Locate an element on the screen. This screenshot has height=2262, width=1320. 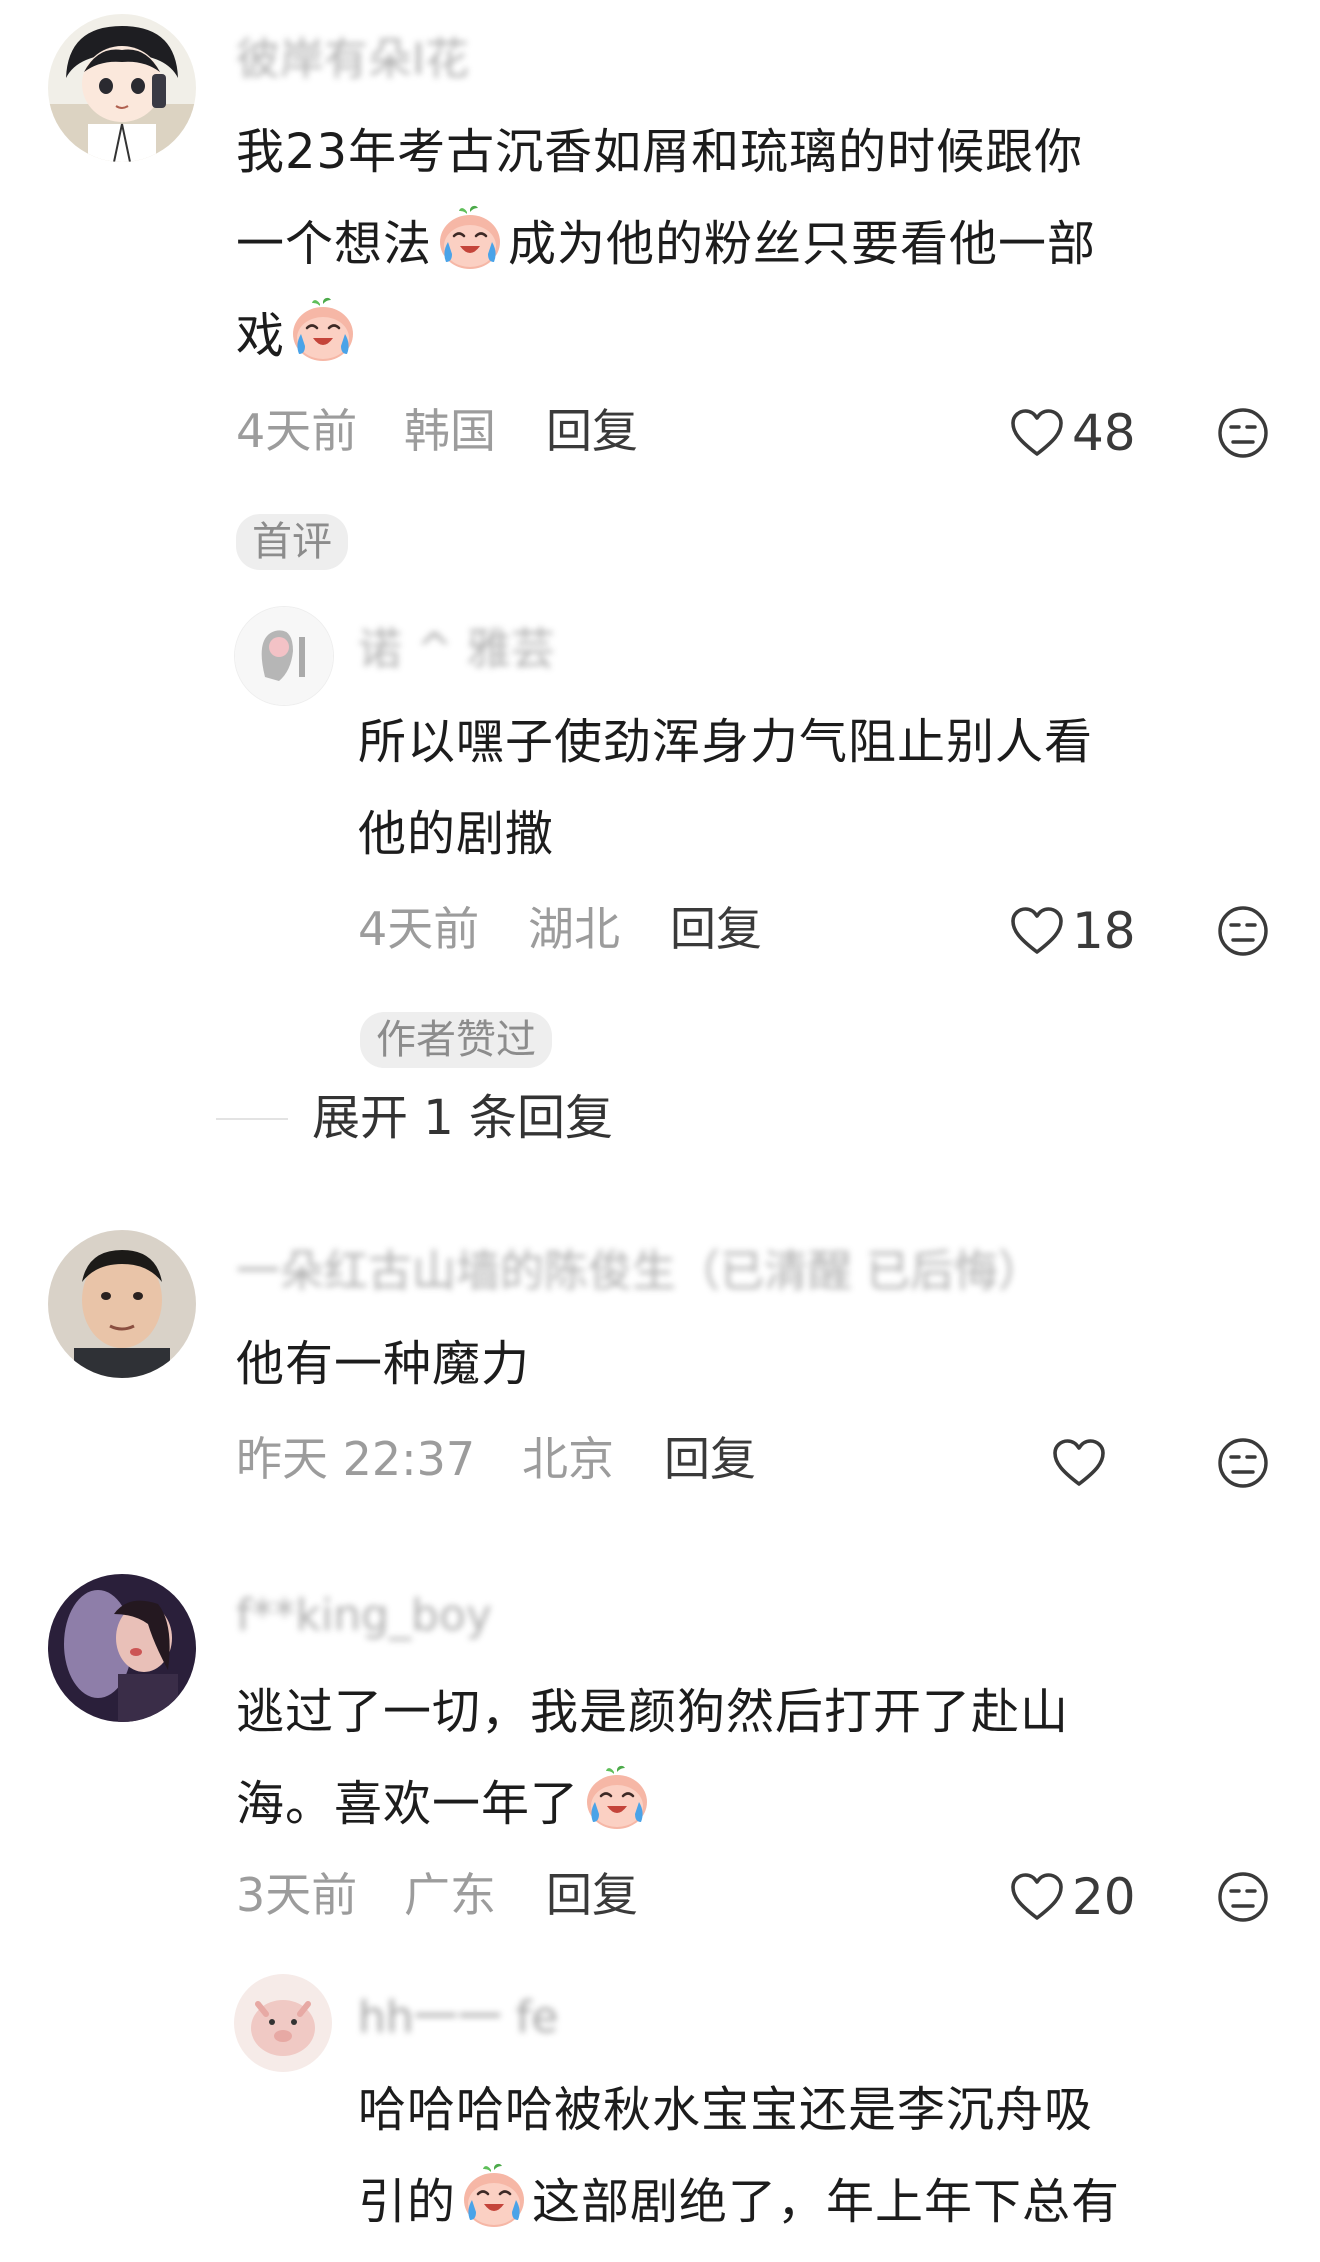
comment-time: 4天前 is located at coordinates (297, 431).